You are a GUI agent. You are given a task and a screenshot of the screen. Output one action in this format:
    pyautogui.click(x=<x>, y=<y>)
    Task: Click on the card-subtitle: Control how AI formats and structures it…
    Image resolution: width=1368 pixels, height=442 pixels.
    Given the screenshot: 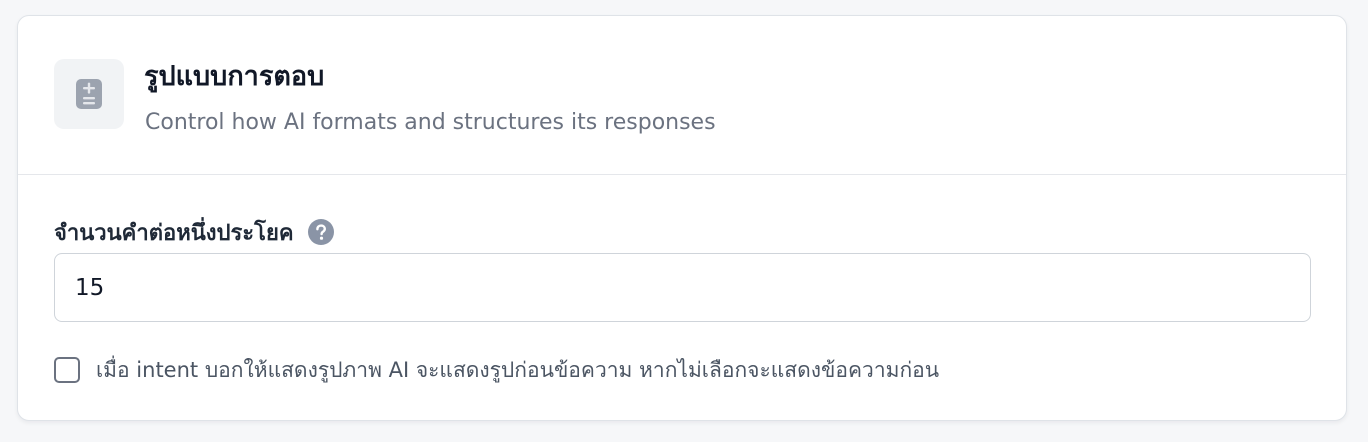 What is the action you would take?
    pyautogui.click(x=430, y=122)
    